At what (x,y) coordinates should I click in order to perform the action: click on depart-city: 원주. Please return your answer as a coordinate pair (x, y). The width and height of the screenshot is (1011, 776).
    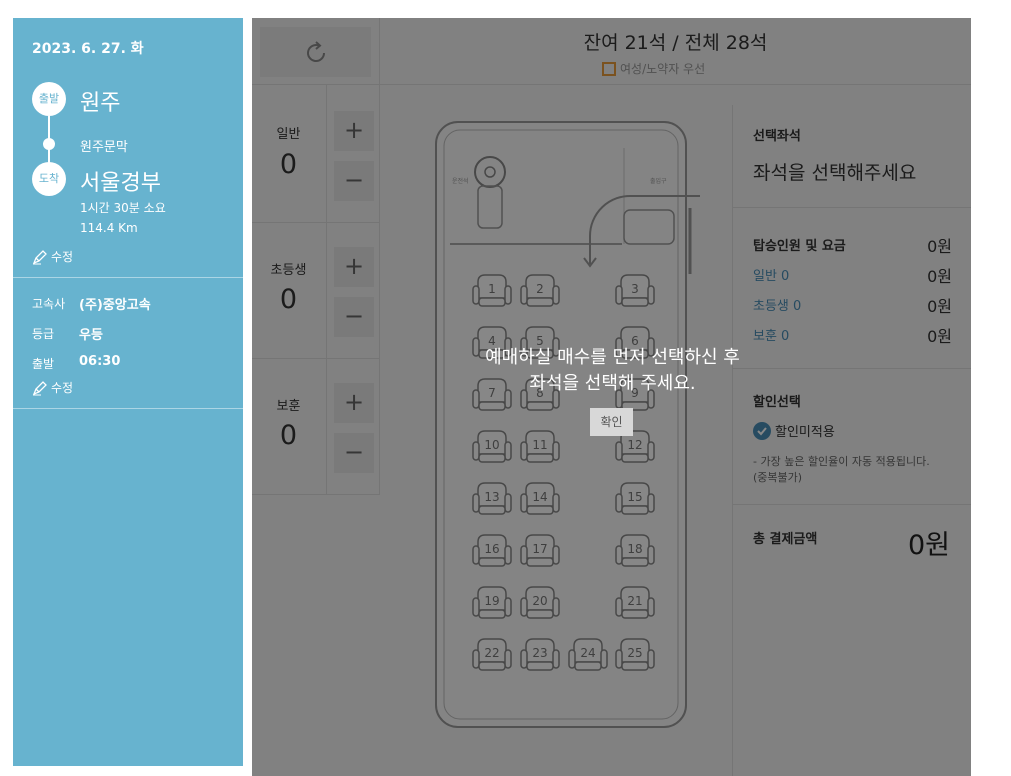
    Looking at the image, I should click on (100, 103).